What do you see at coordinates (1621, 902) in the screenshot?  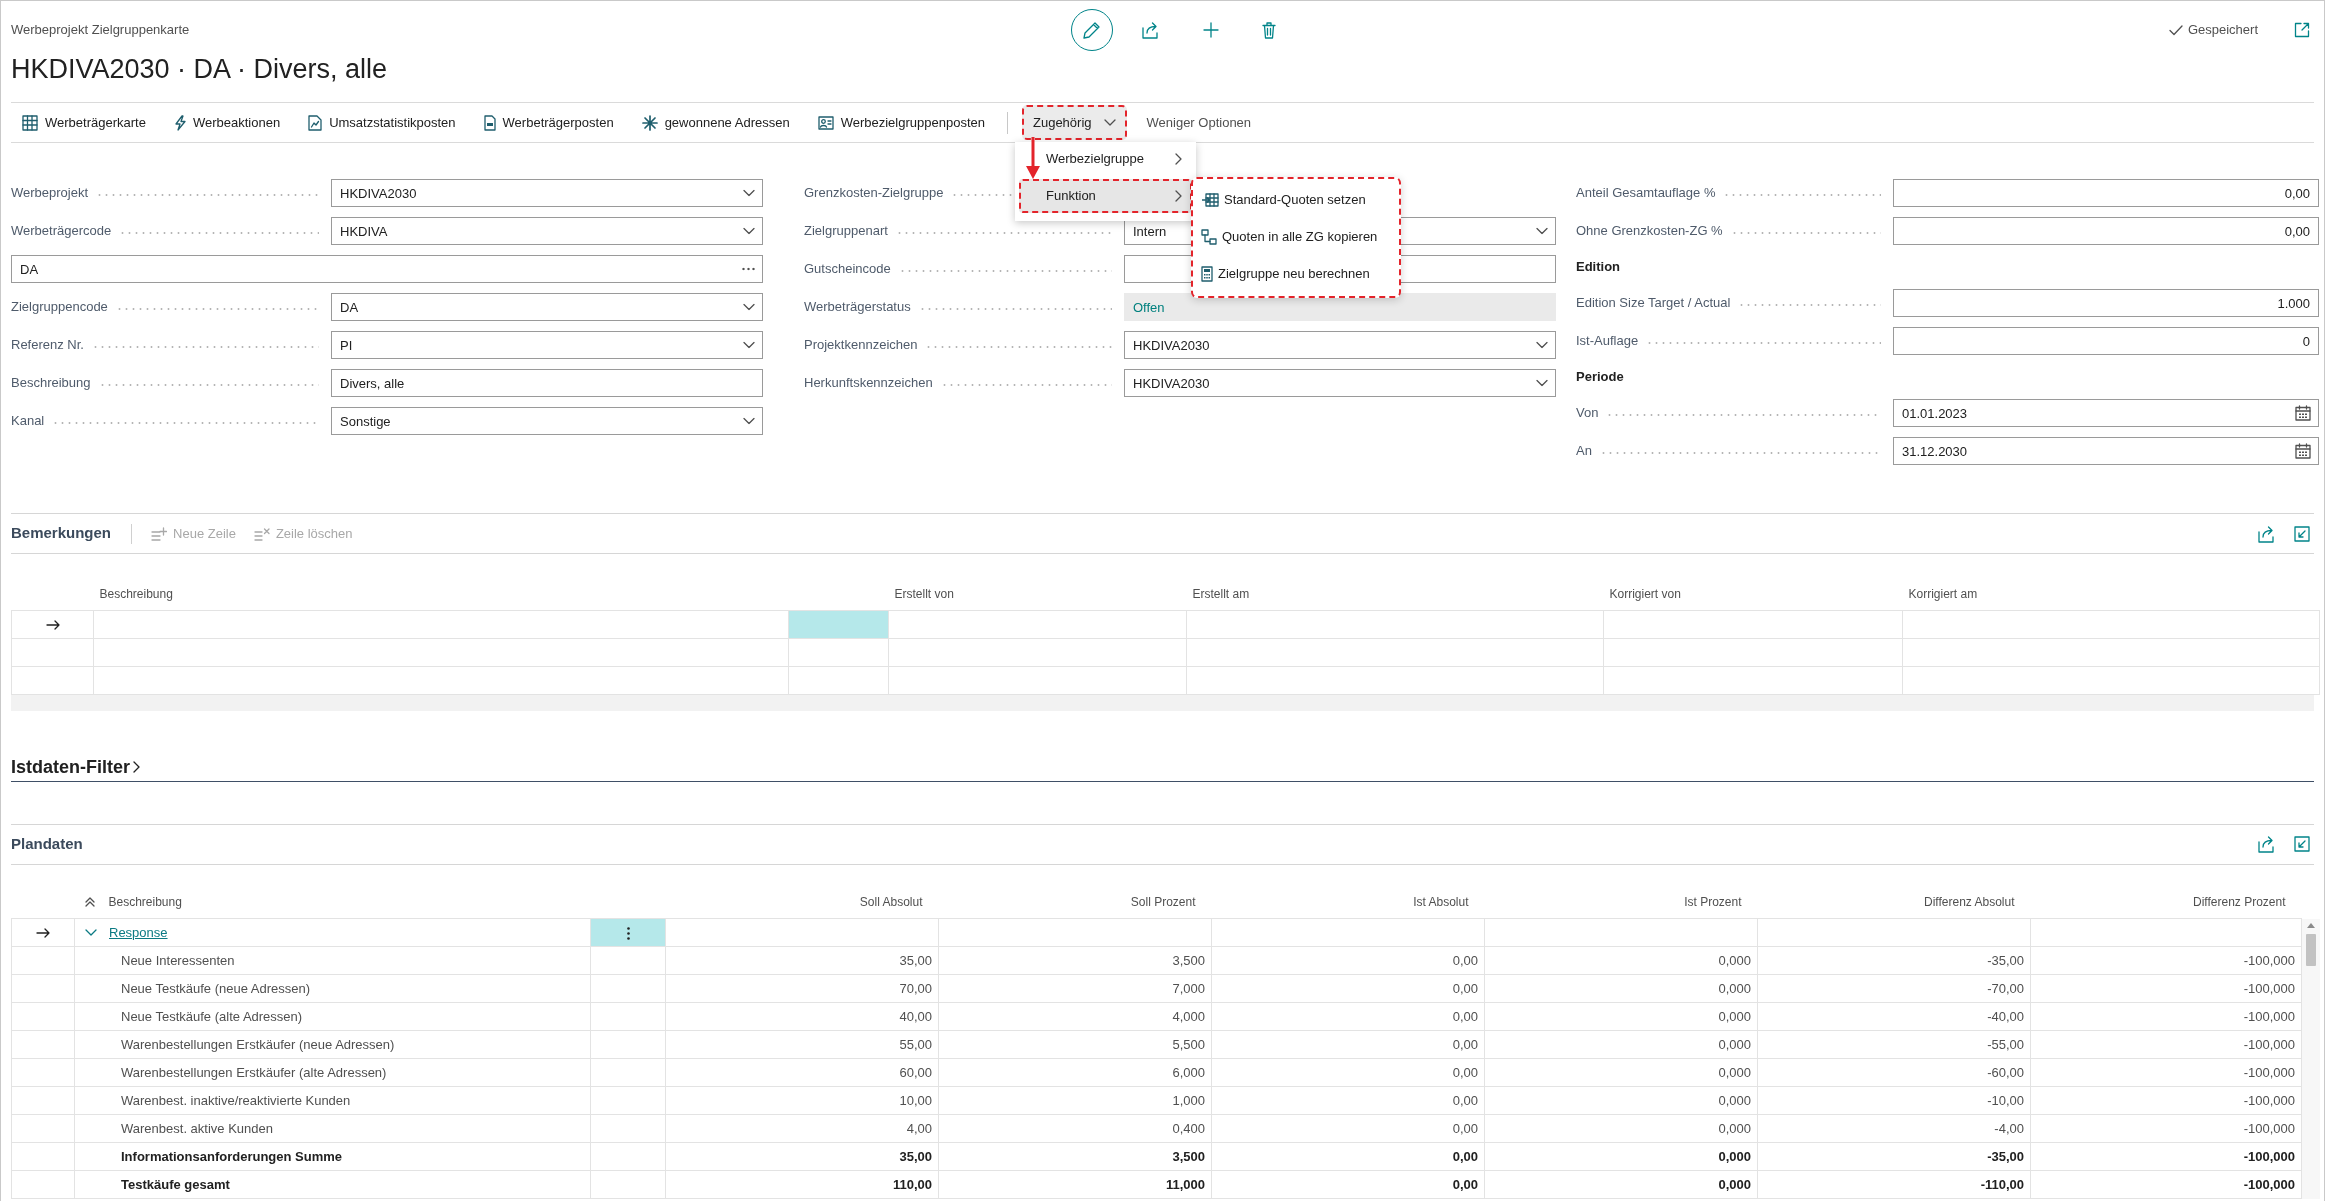 I see `column-header: Ist Prozent` at bounding box center [1621, 902].